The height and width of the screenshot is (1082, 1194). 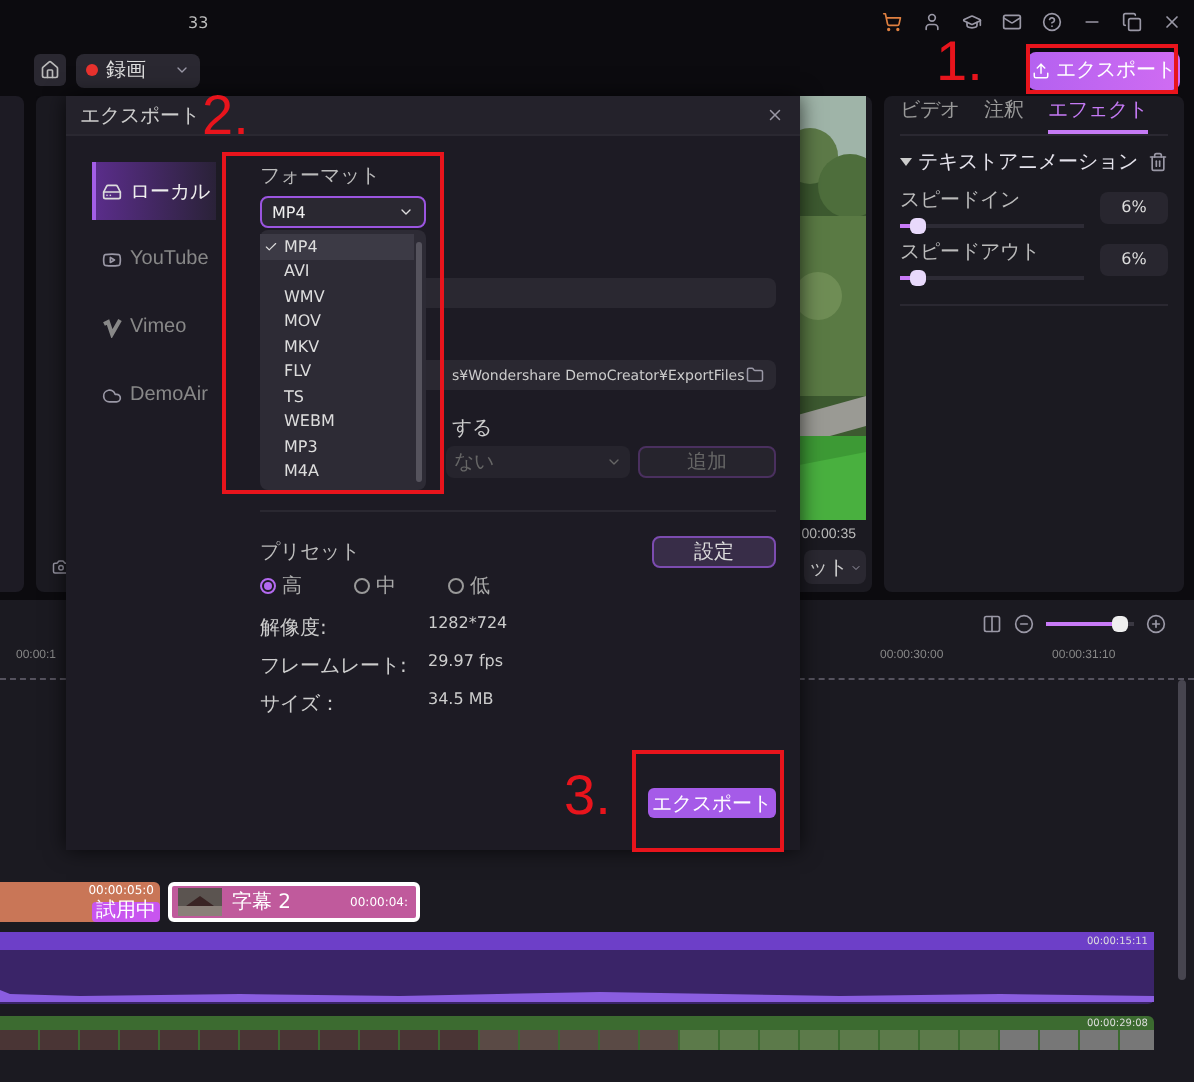 What do you see at coordinates (138, 70) in the screenshot?
I see `record-dropdown: 録画` at bounding box center [138, 70].